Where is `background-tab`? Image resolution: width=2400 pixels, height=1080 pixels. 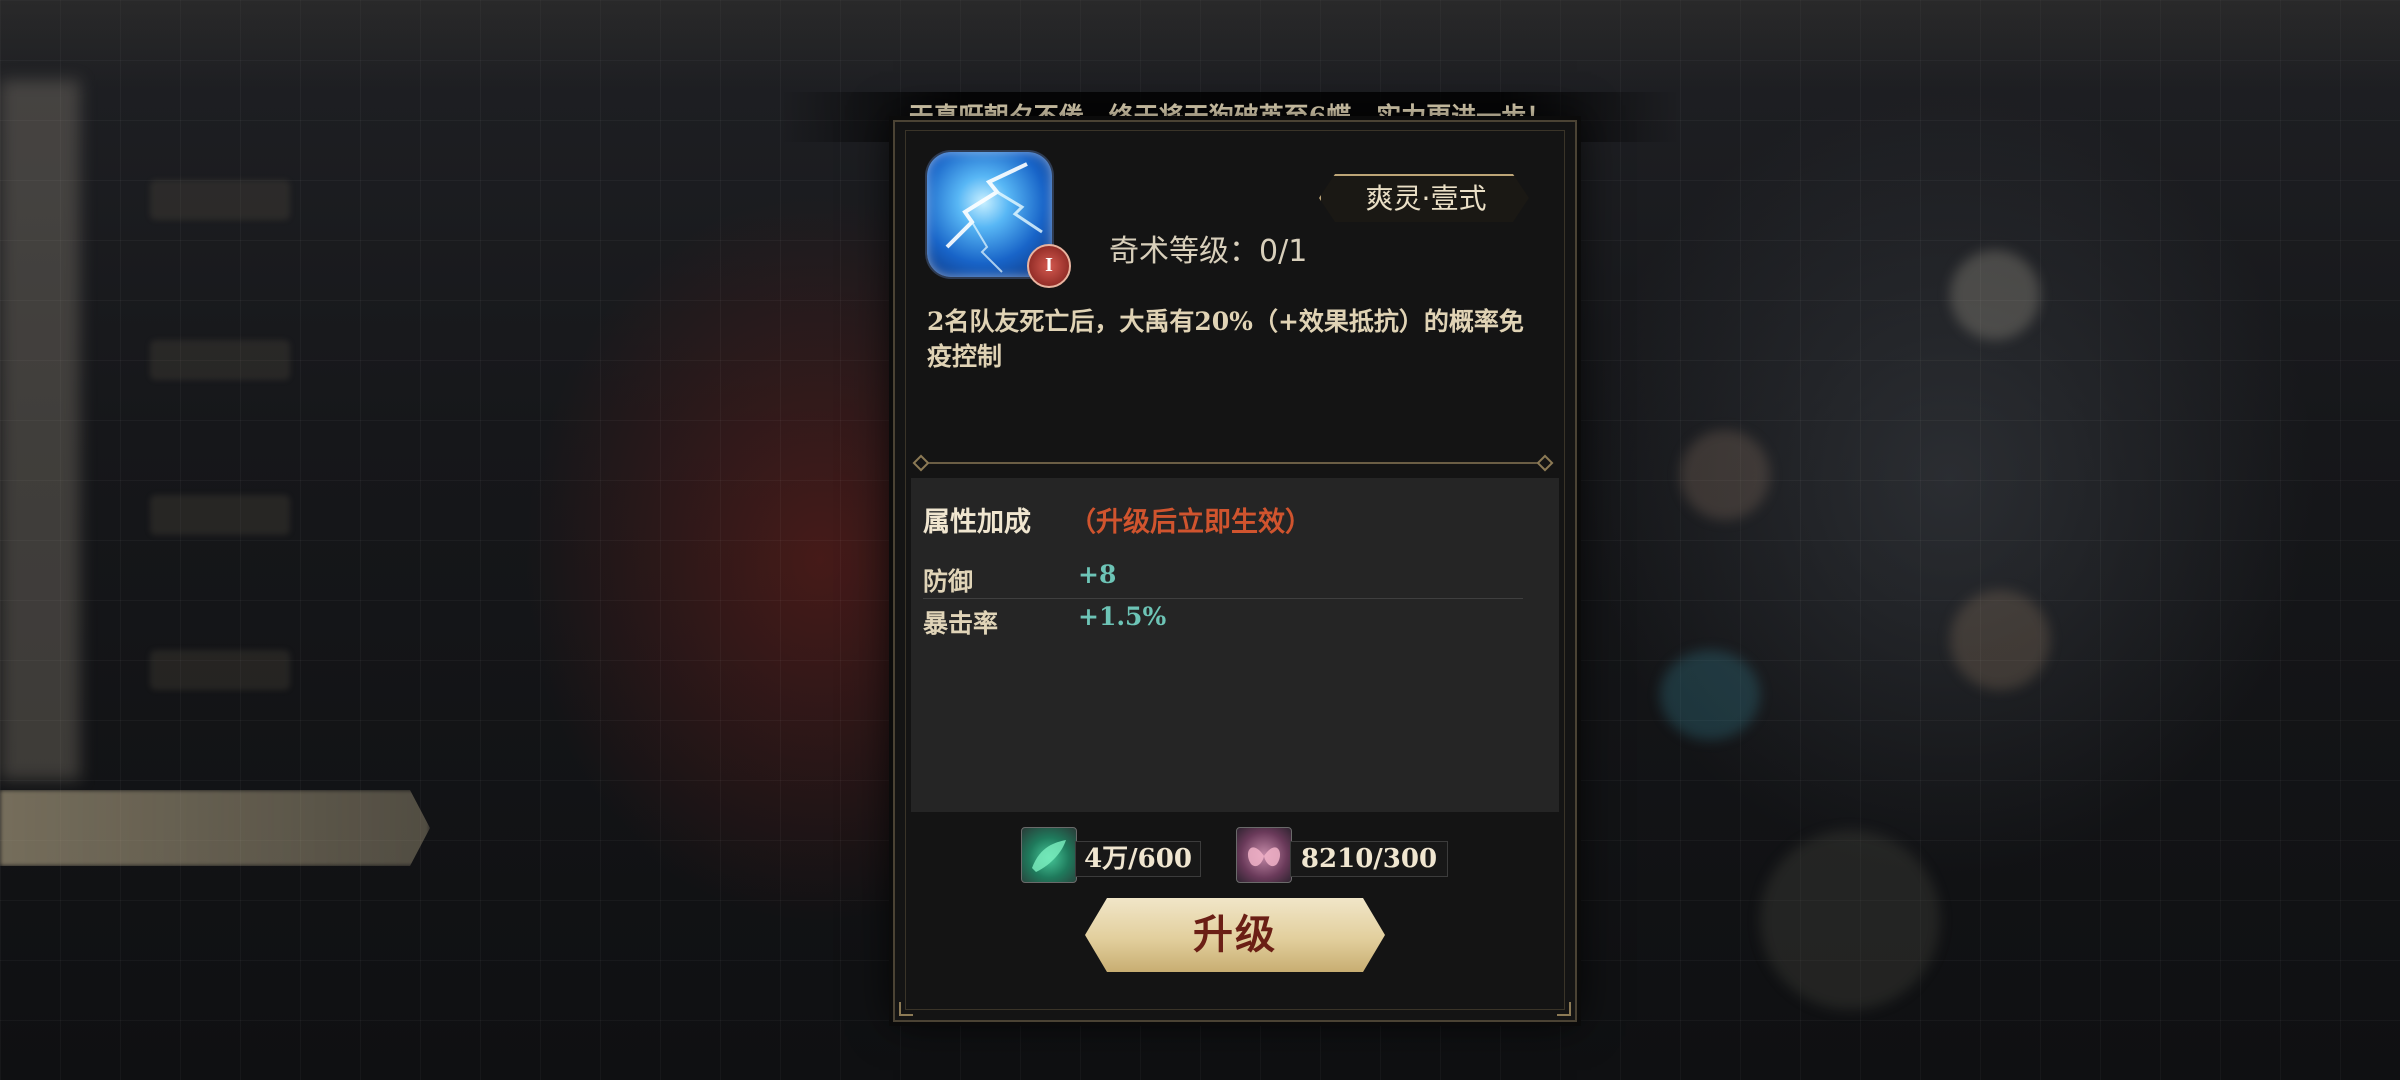
background-tab is located at coordinates (215, 828).